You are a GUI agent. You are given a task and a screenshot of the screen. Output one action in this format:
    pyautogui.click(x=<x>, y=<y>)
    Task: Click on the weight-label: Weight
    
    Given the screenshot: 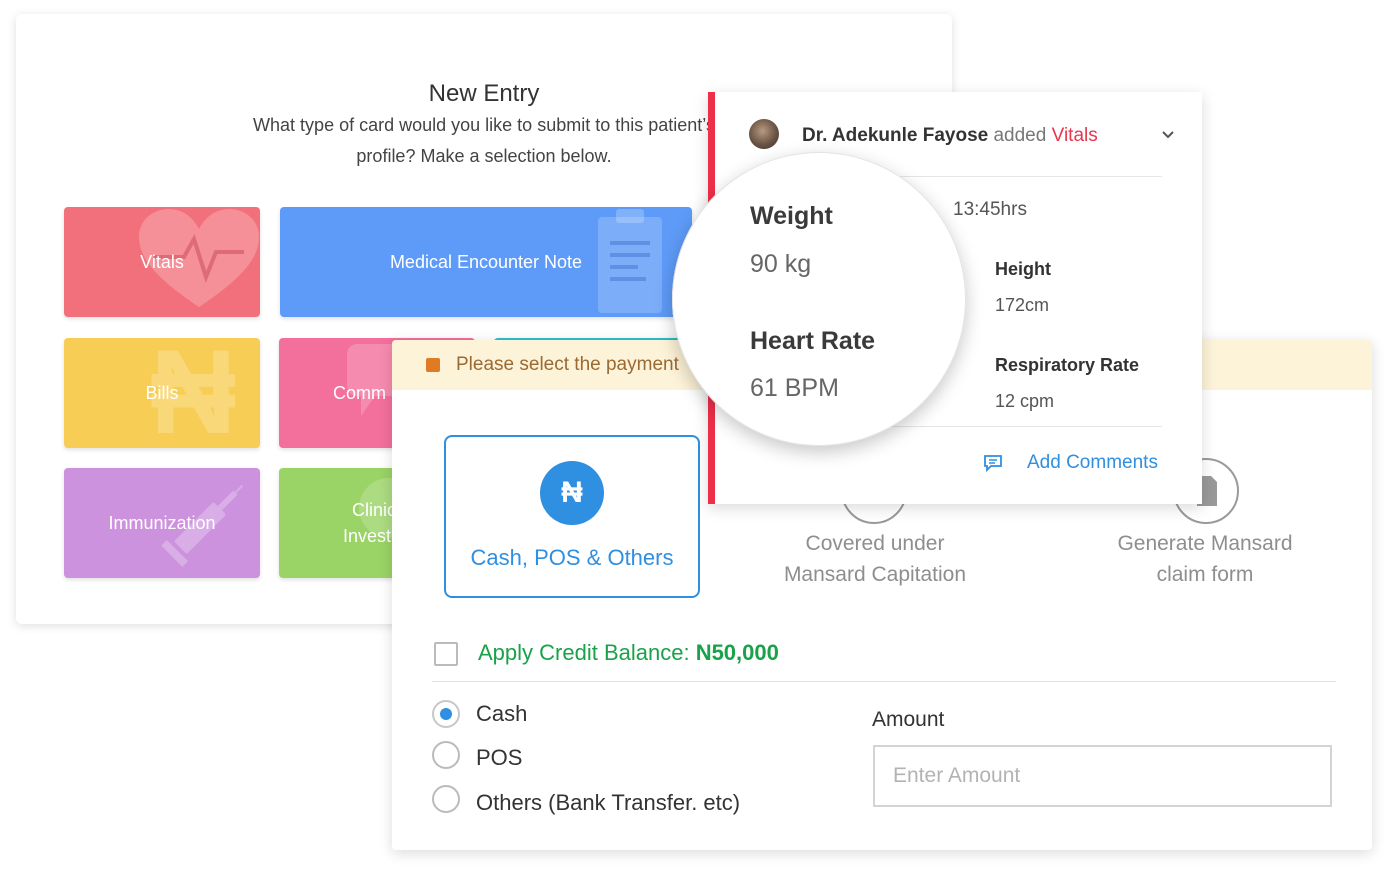 What is the action you would take?
    pyautogui.click(x=791, y=216)
    